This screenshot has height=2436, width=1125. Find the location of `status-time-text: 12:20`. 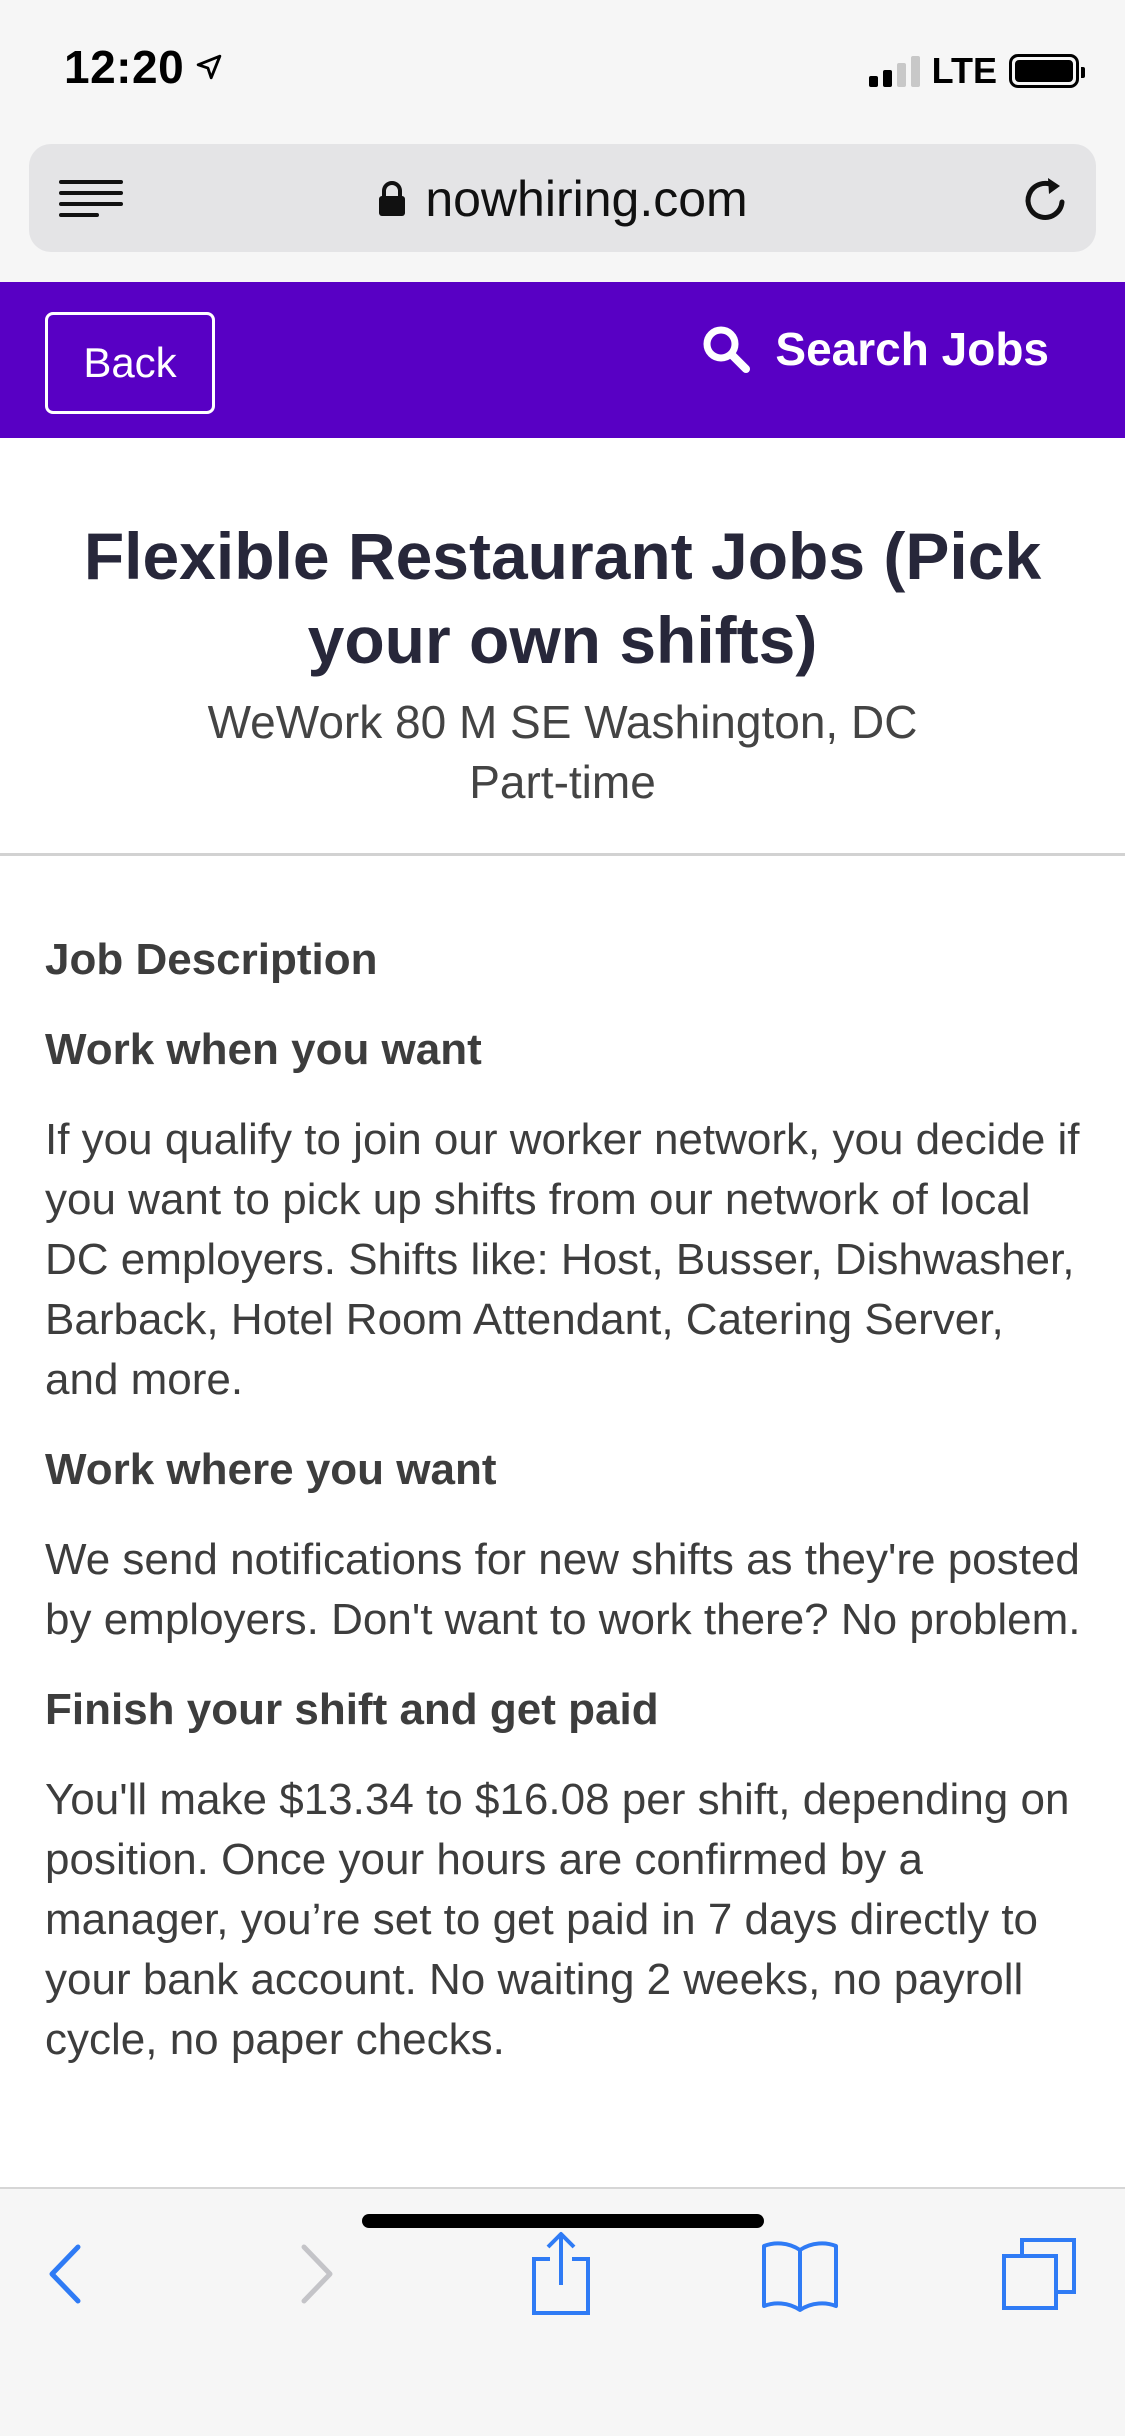

status-time-text: 12:20 is located at coordinates (124, 67).